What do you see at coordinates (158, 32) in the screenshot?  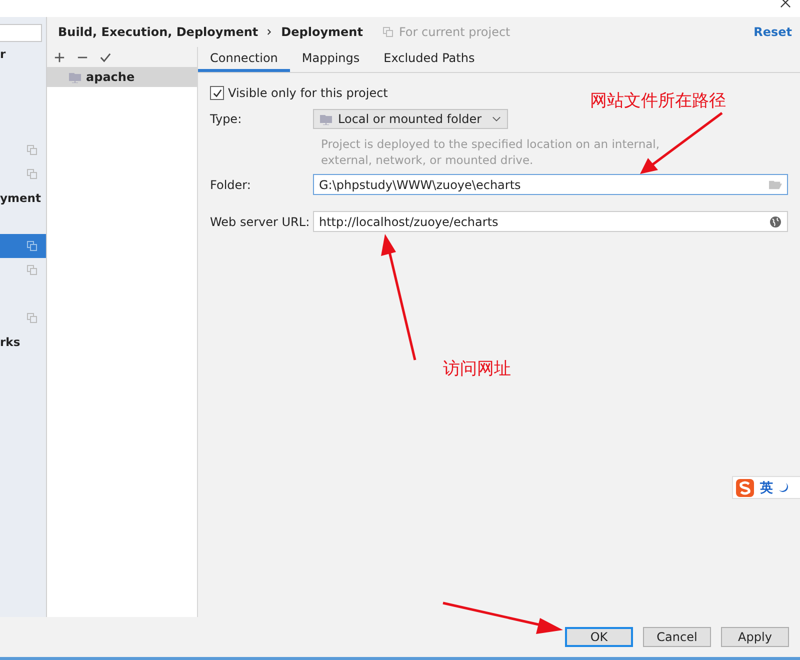 I see `breadcrumb-item: Build, Execution, Deployment` at bounding box center [158, 32].